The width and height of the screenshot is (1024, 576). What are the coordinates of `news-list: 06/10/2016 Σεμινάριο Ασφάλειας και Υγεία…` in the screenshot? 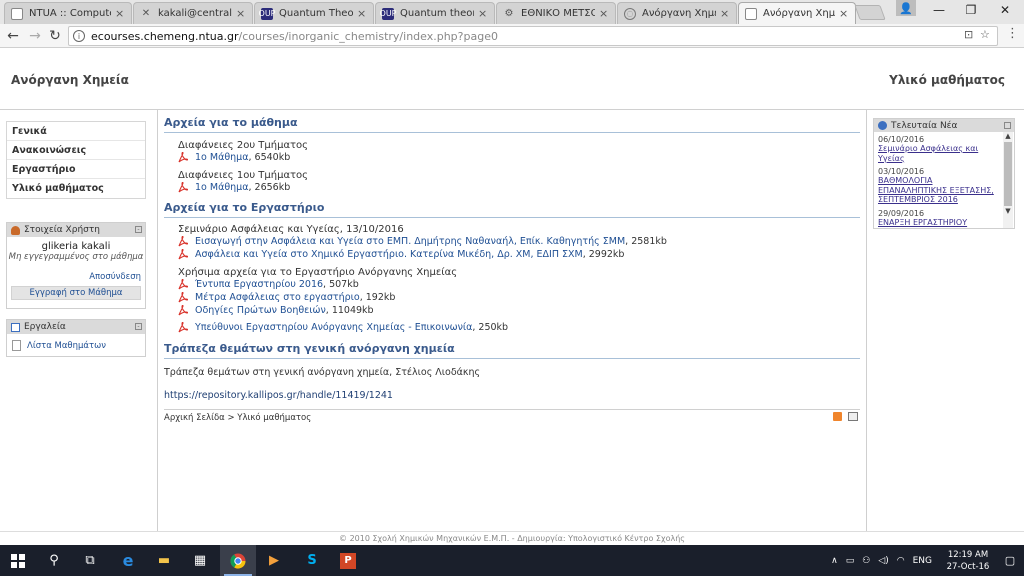 It's located at (938, 180).